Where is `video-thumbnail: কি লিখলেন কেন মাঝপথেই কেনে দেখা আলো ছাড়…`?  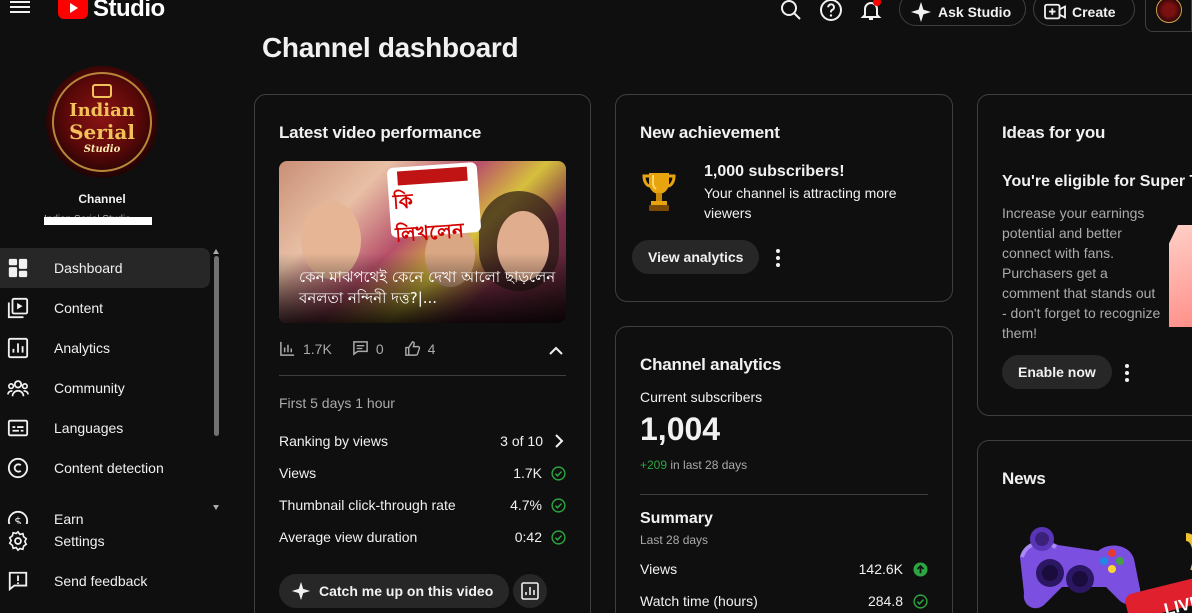
video-thumbnail: কি লিখলেন কেন মাঝপথেই কেনে দেখা আলো ছাড়… is located at coordinates (422, 242).